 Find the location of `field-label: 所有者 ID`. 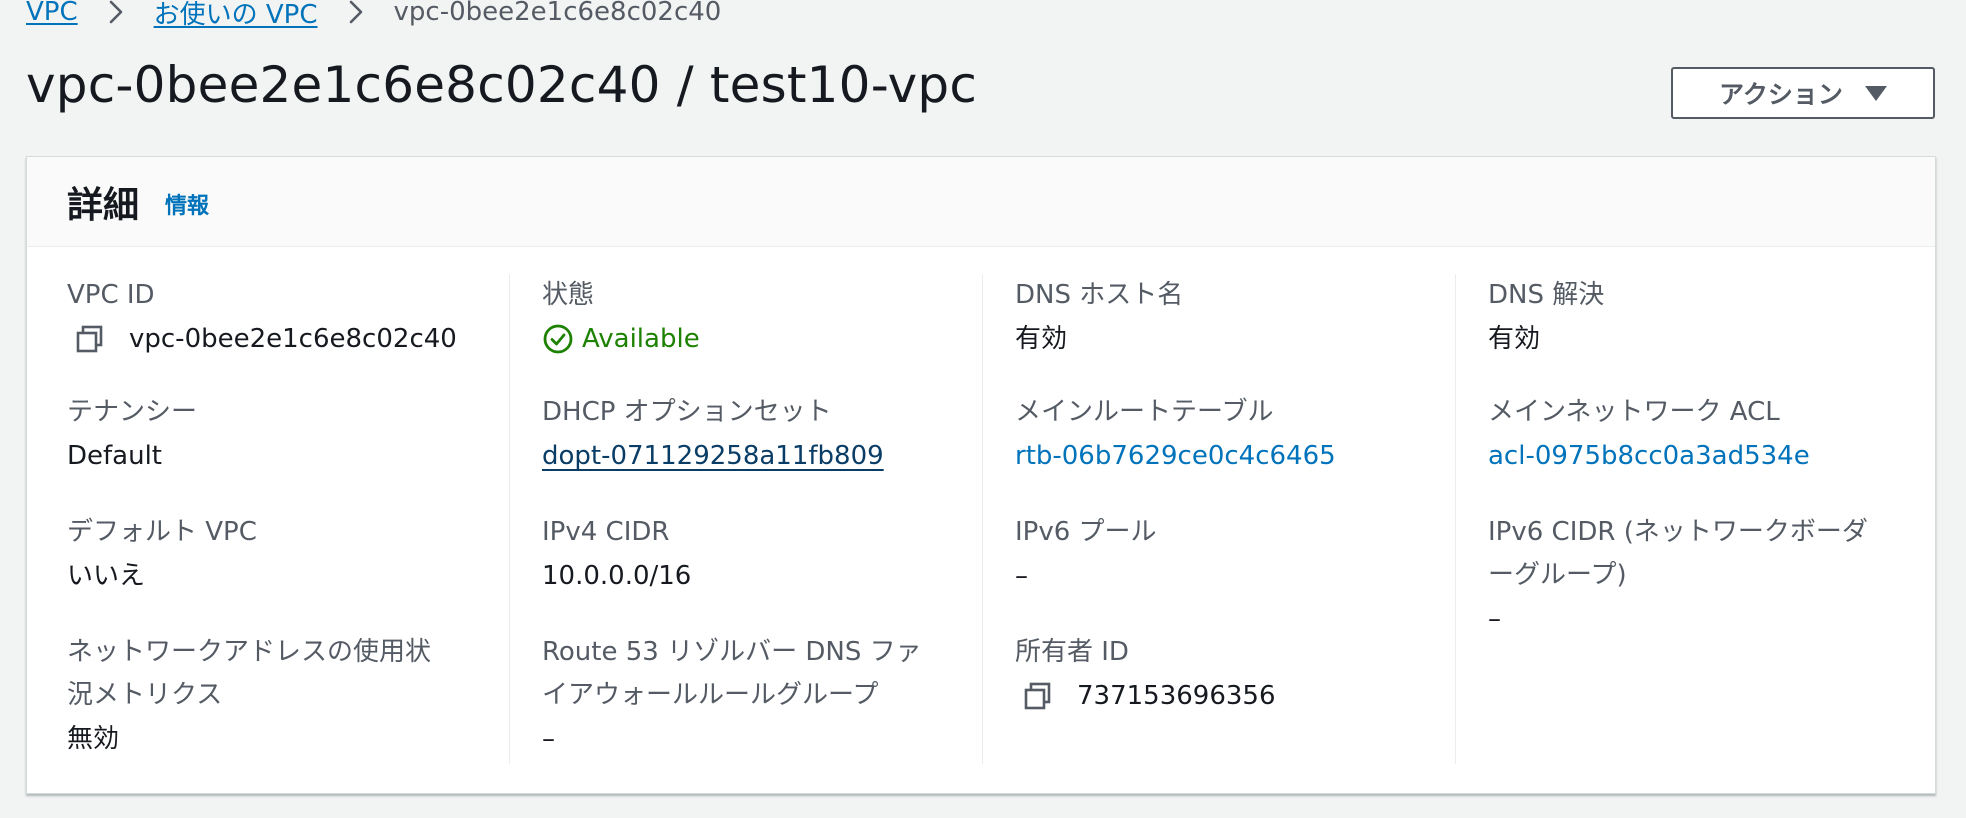

field-label: 所有者 ID is located at coordinates (1072, 652).